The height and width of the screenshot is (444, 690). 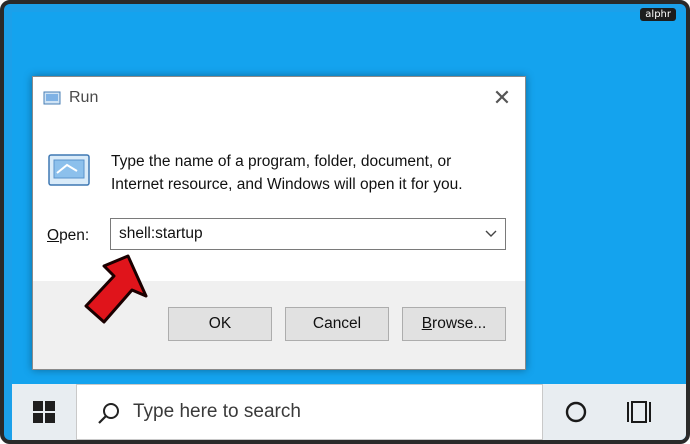 I want to click on start-button, so click(x=44, y=412).